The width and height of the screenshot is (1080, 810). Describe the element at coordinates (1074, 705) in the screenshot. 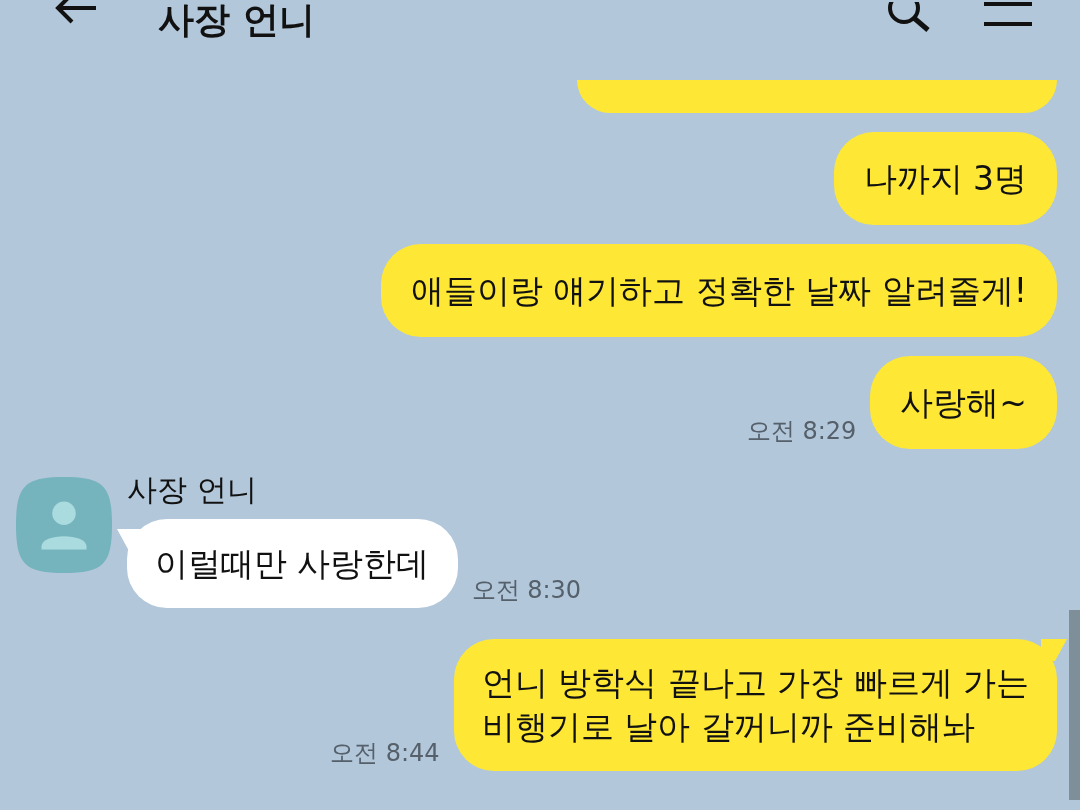

I see `scrollbar` at that location.